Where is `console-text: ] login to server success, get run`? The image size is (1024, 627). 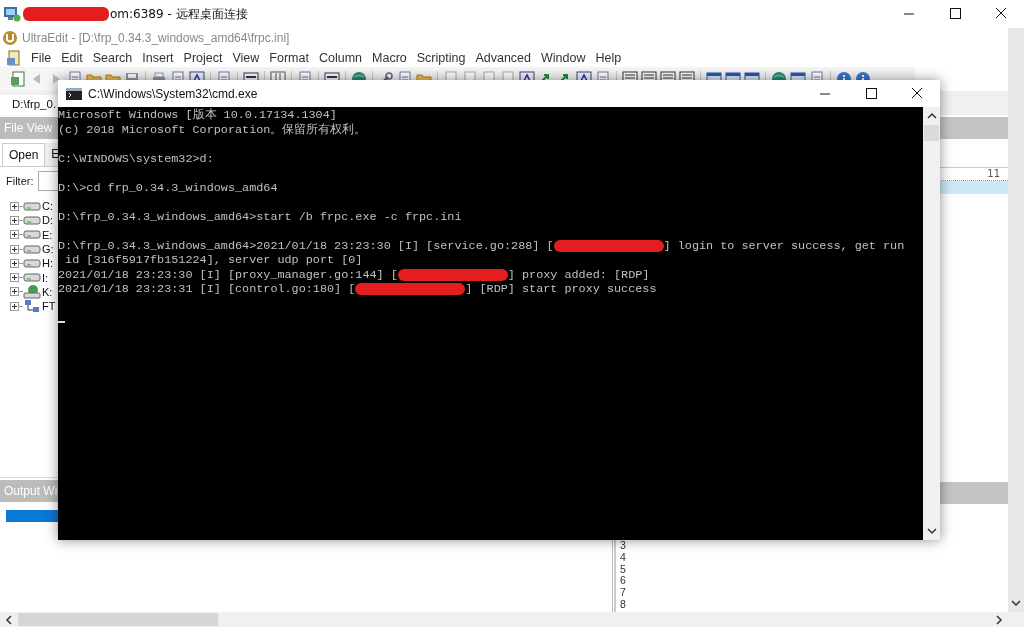 console-text: ] login to server success, get run is located at coordinates (784, 245).